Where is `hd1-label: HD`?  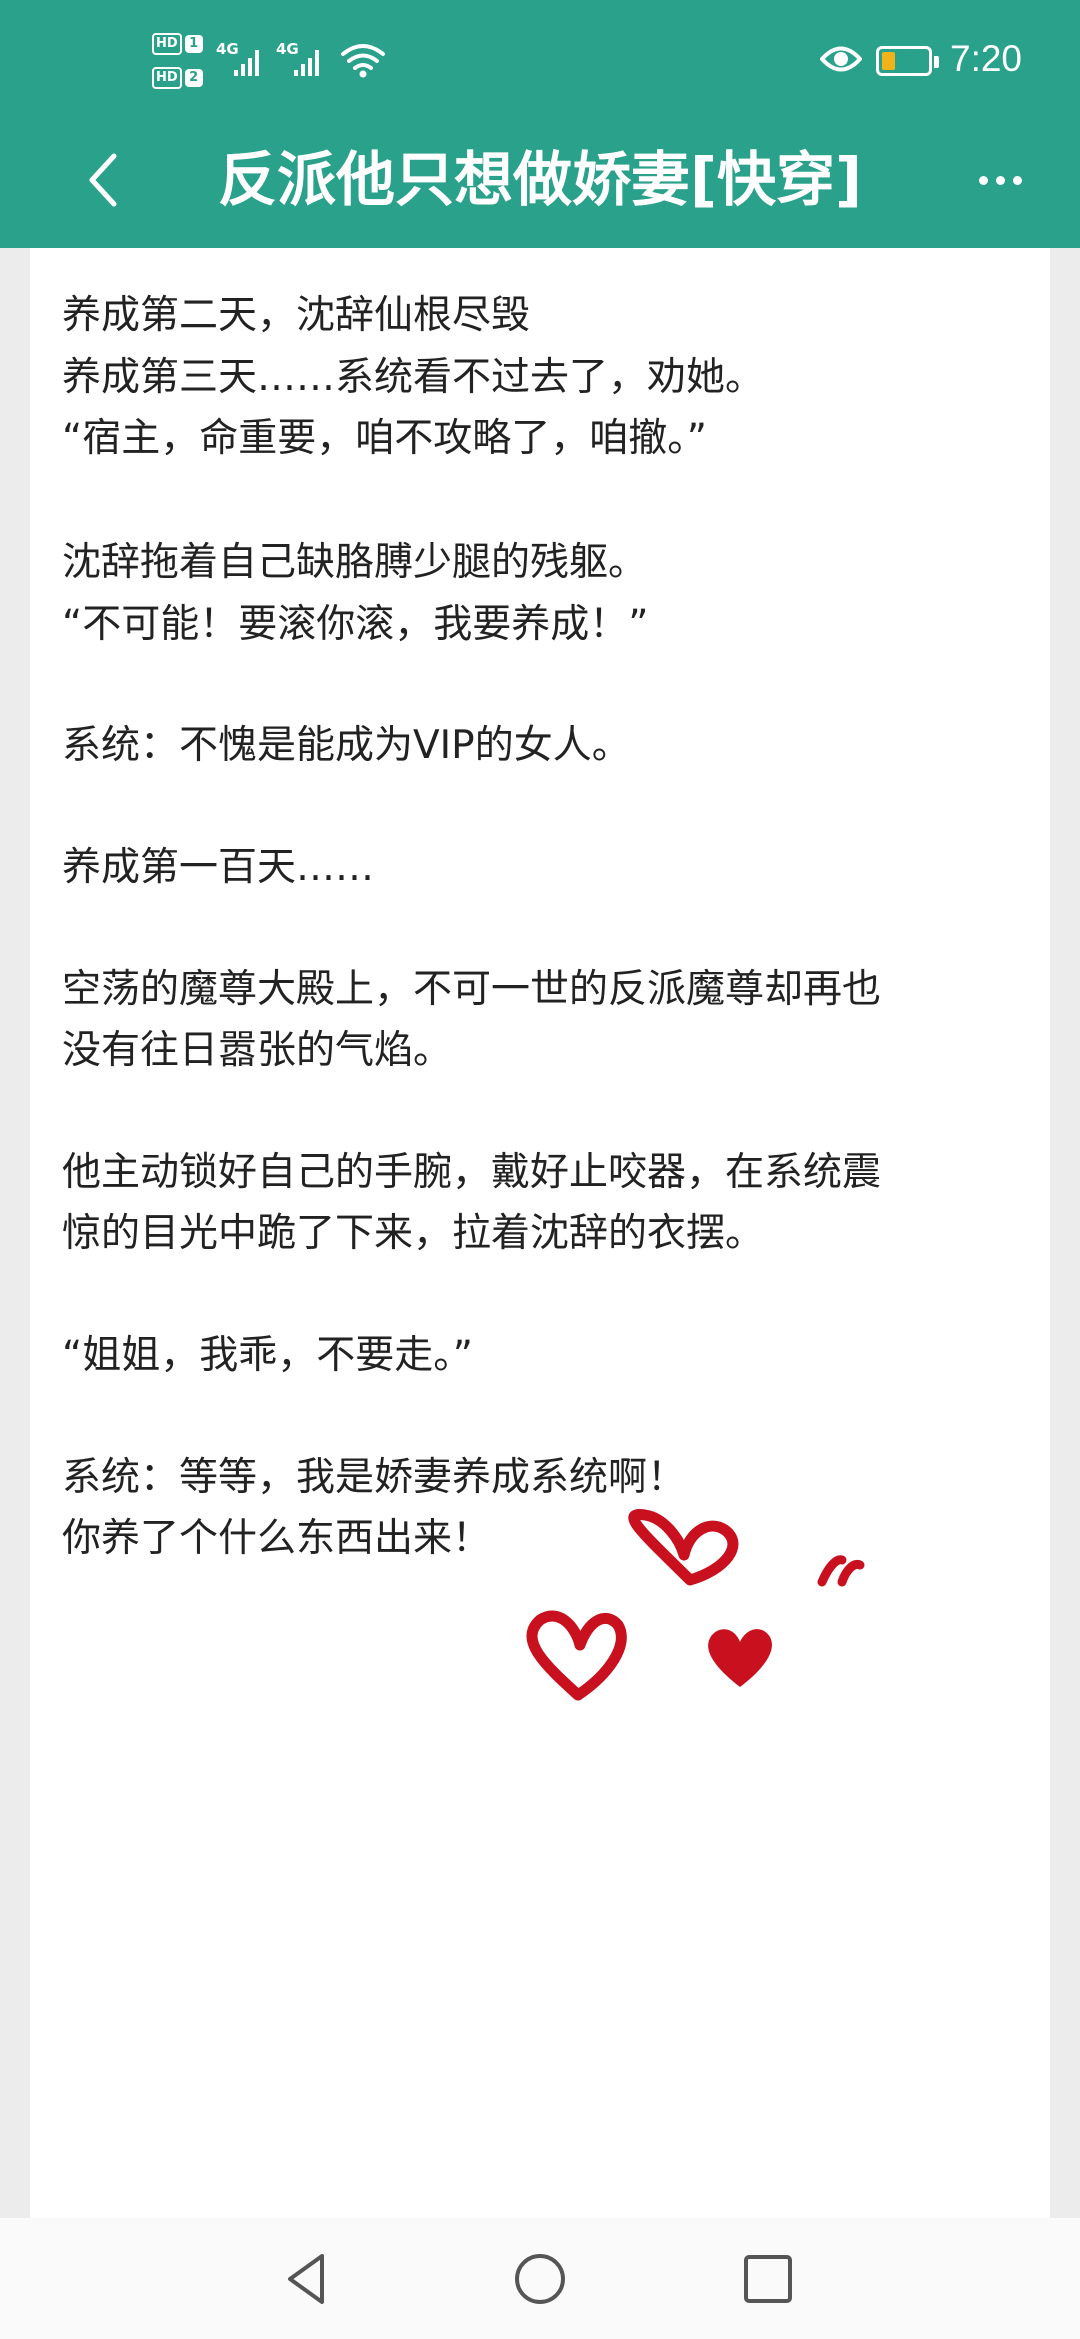
hd1-label: HD is located at coordinates (167, 44).